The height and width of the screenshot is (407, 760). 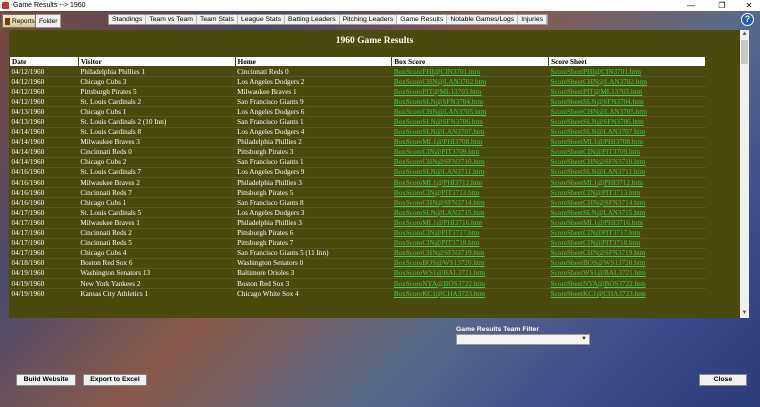 I want to click on cell-box-score-link: BoxScoreML1@PHI3716.htm, so click(x=470, y=222).